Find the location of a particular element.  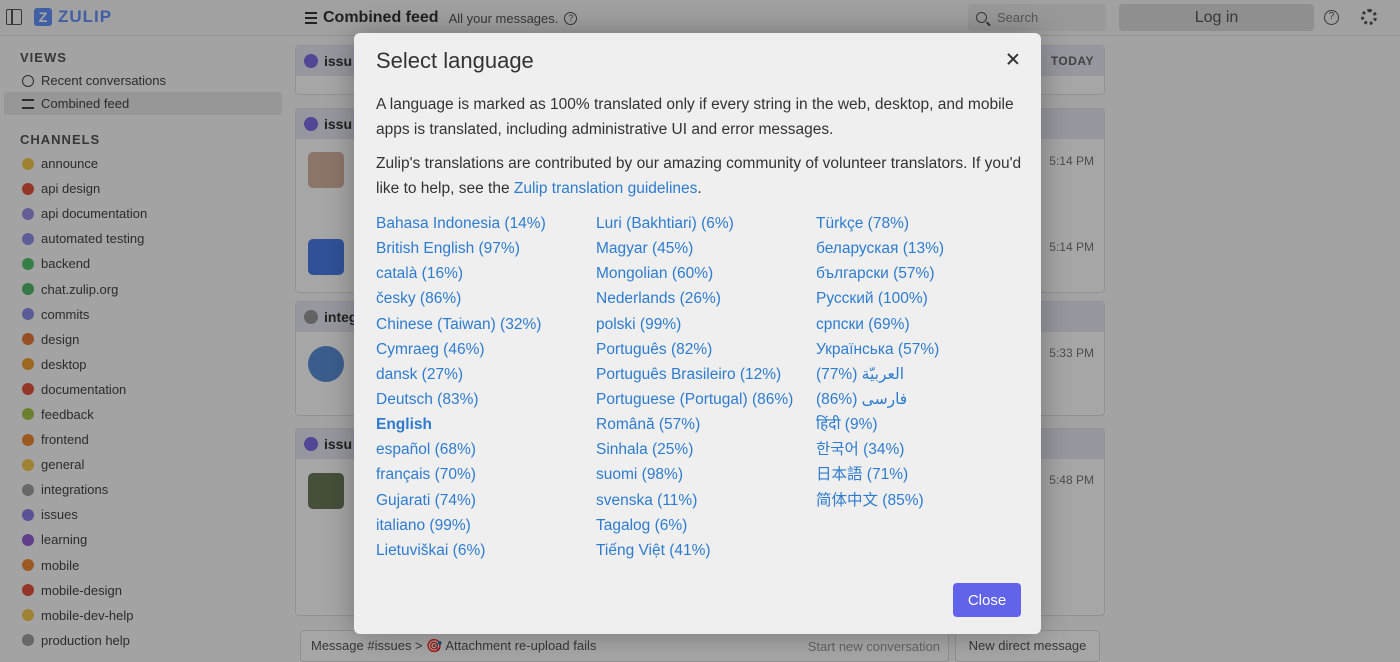

language-option: Portuguese (Portugal) (86%) is located at coordinates (706, 399).